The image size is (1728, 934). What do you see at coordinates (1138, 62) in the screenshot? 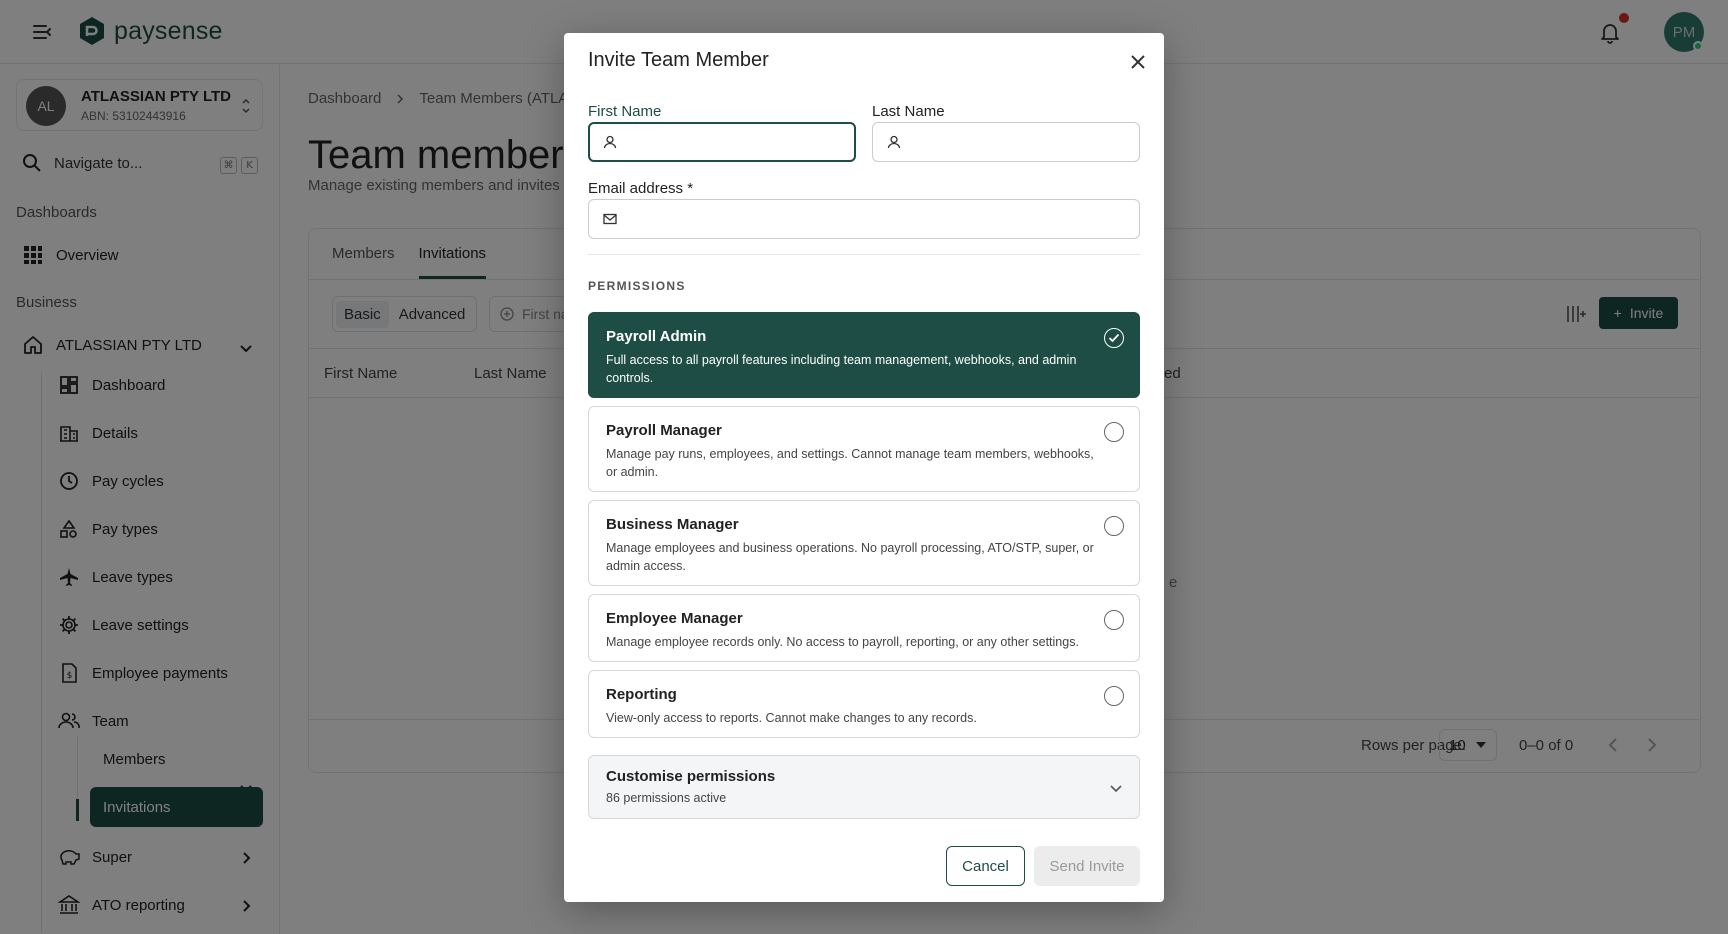
I see `close-icon` at bounding box center [1138, 62].